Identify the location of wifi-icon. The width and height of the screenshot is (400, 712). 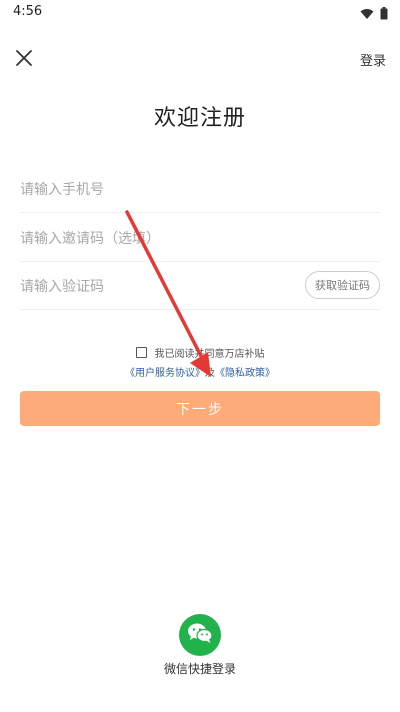
(367, 14).